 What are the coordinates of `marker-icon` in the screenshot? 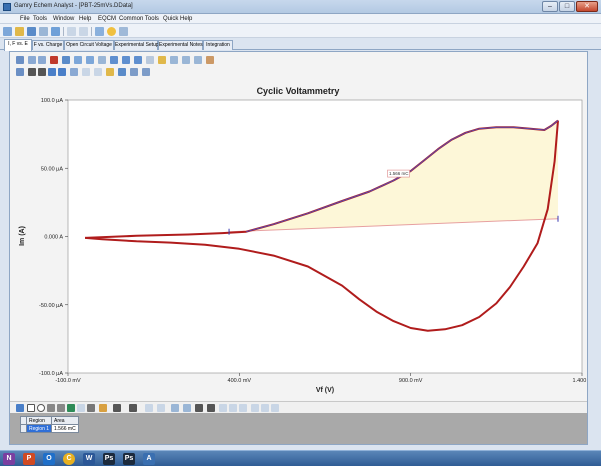 It's located at (150, 60).